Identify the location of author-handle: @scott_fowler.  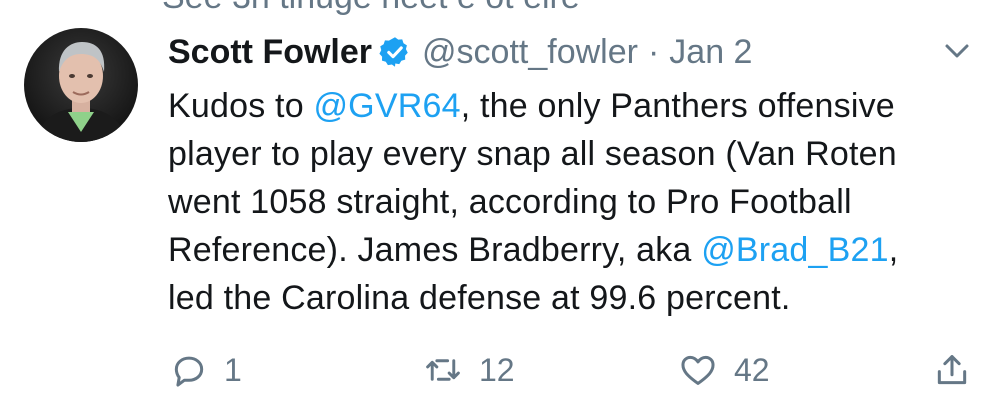
(530, 52).